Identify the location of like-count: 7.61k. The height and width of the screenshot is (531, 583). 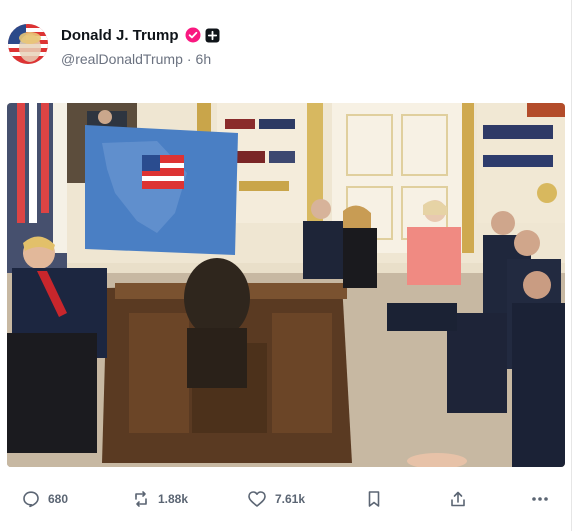
(290, 499).